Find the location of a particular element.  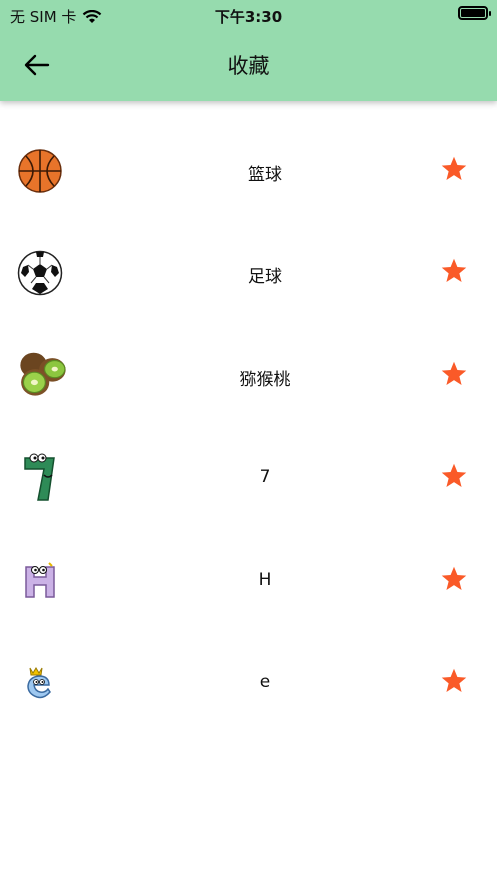

list-item: H is located at coordinates (248, 581).